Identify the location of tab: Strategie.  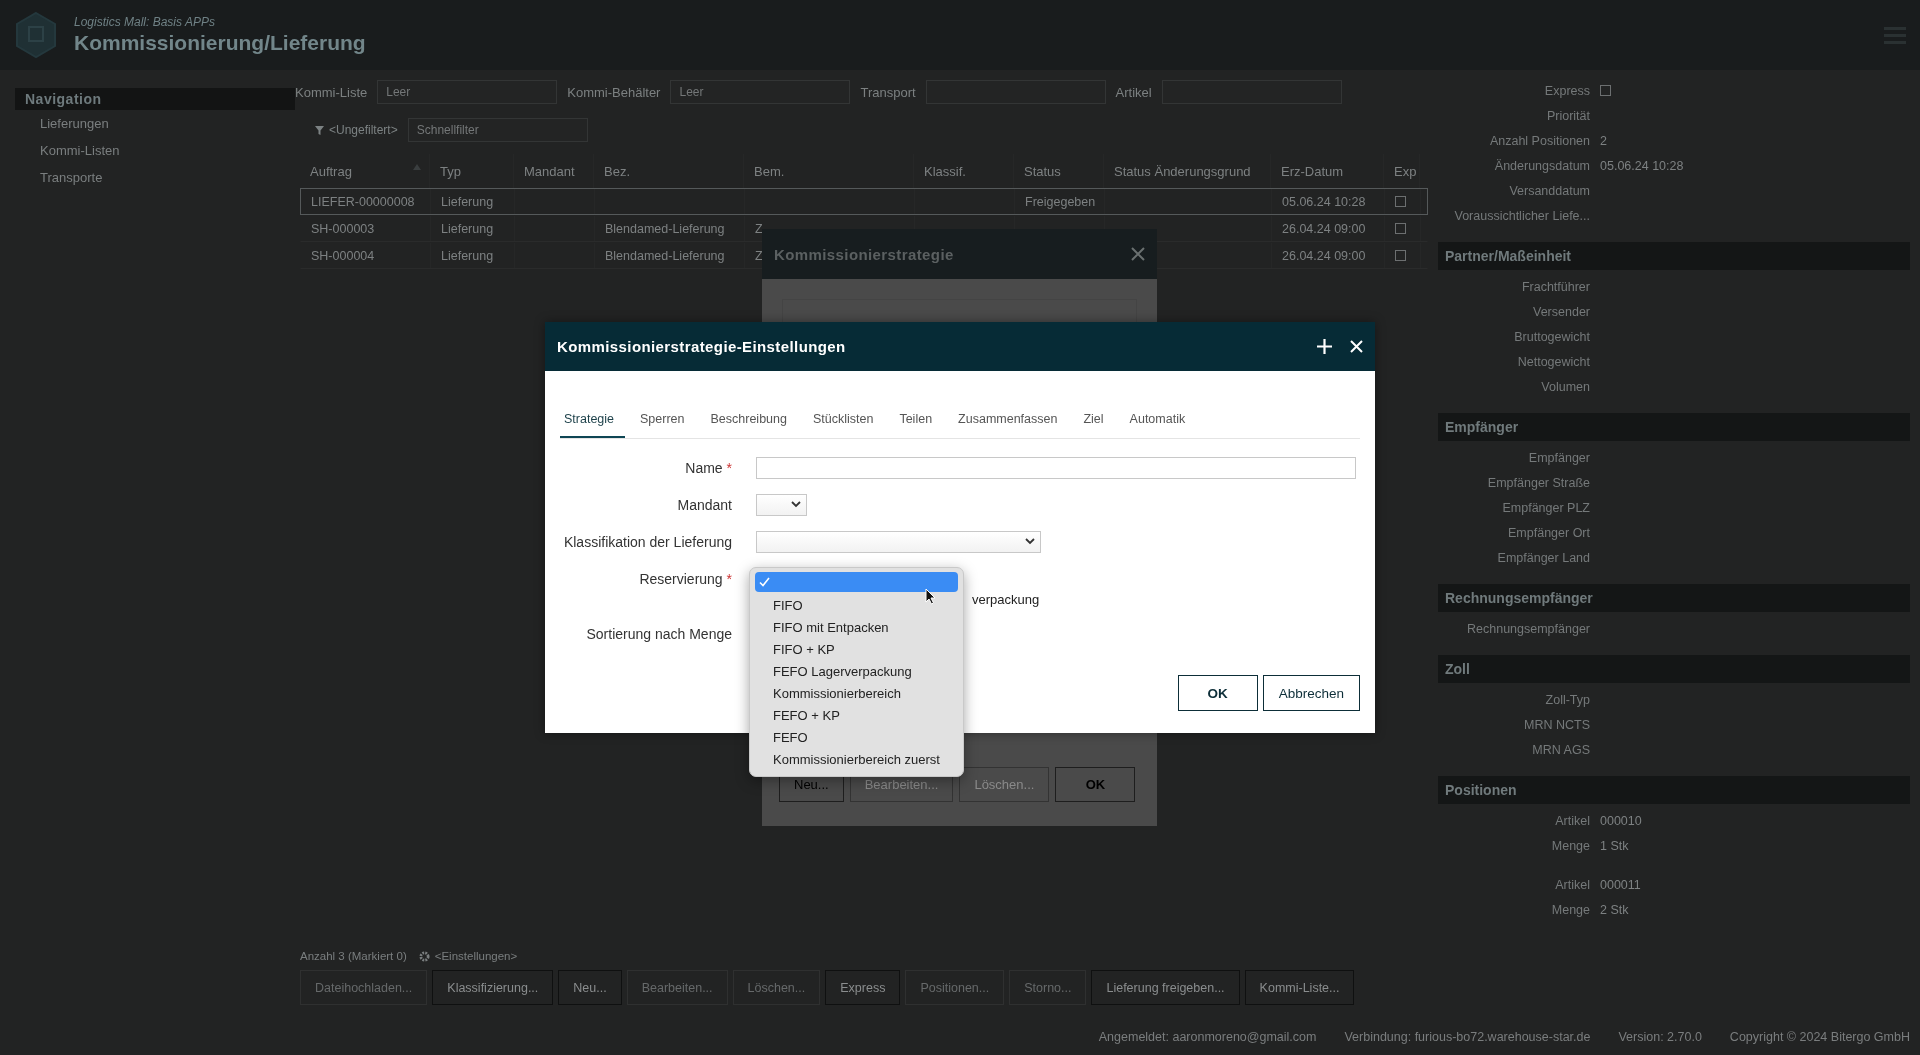
(593, 422).